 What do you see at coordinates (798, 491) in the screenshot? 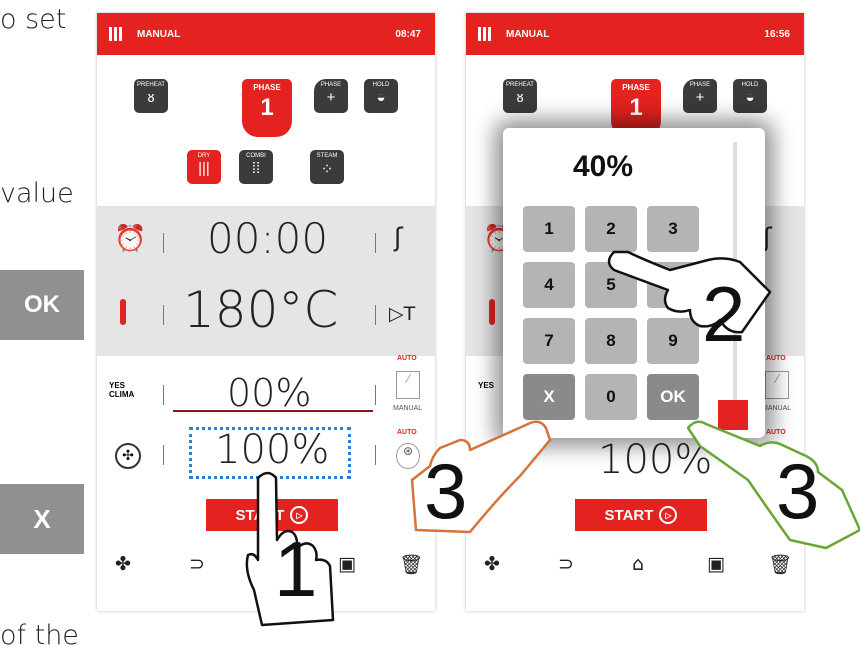
I see `step-number-3b: 3` at bounding box center [798, 491].